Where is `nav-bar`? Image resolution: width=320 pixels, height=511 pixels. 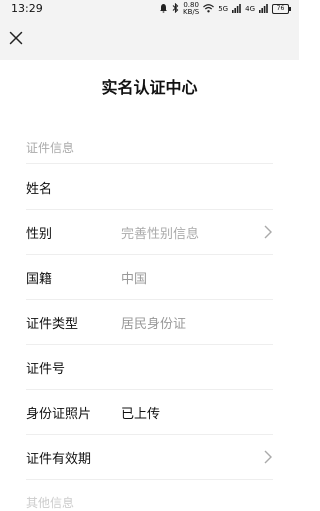
nav-bar is located at coordinates (149, 39).